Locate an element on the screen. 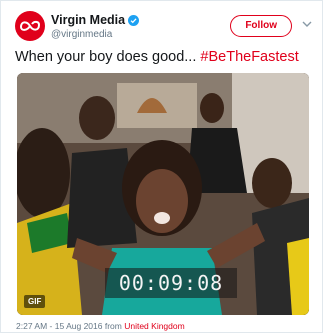 This screenshot has height=333, width=323. chevron-down-icon is located at coordinates (307, 24).